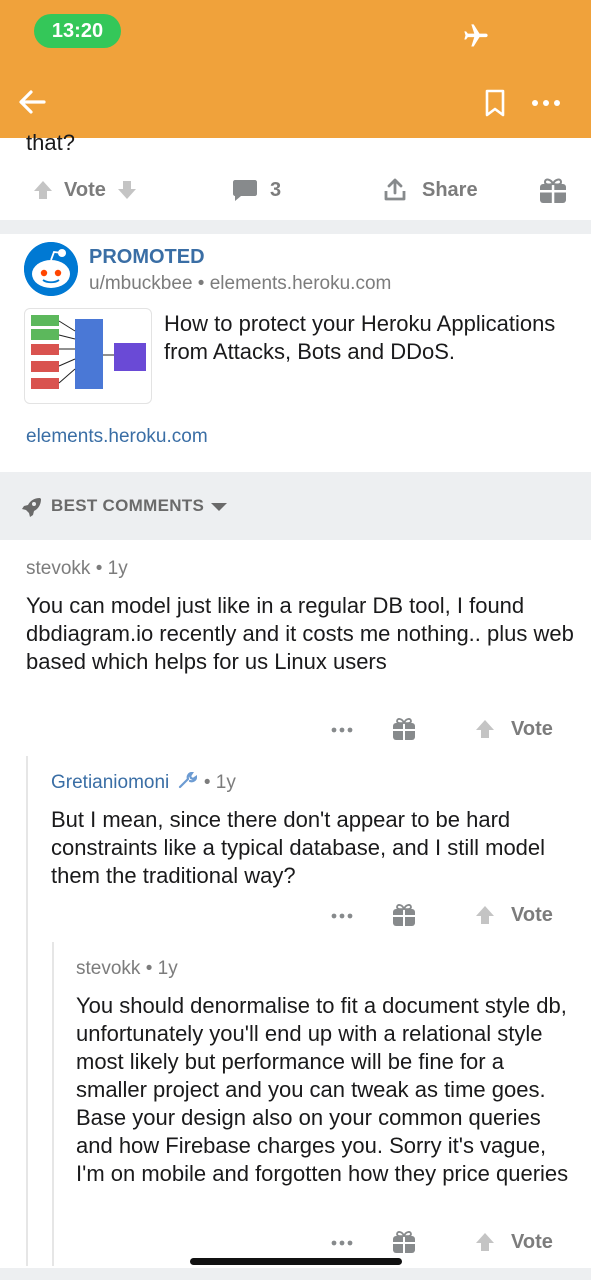 Image resolution: width=591 pixels, height=1280 pixels. What do you see at coordinates (276, 189) in the screenshot?
I see `comment-count: 3` at bounding box center [276, 189].